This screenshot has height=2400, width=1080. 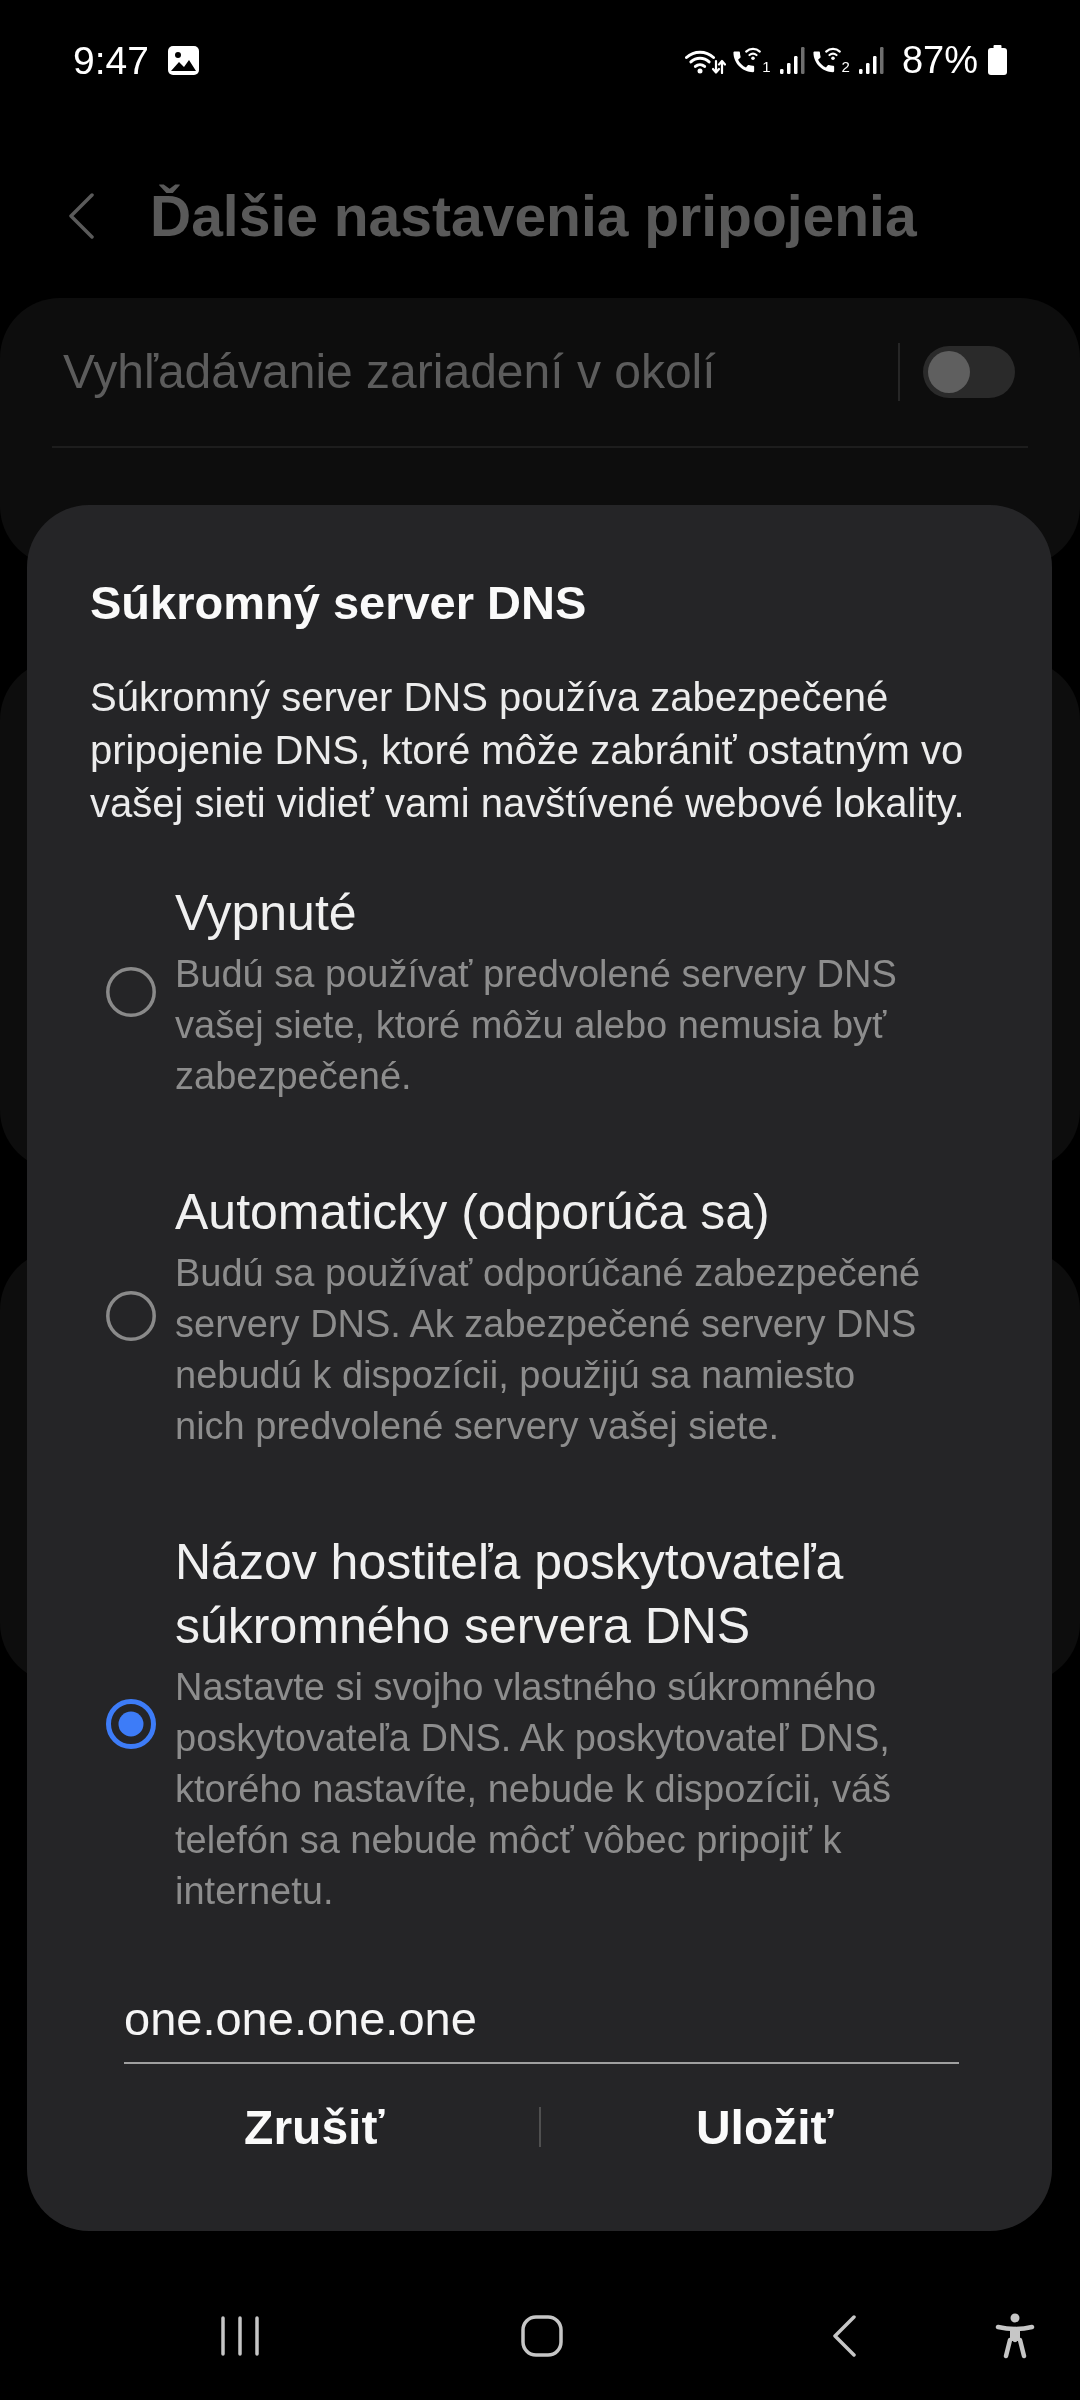 I want to click on battery-percentage: 87%, so click(x=939, y=60).